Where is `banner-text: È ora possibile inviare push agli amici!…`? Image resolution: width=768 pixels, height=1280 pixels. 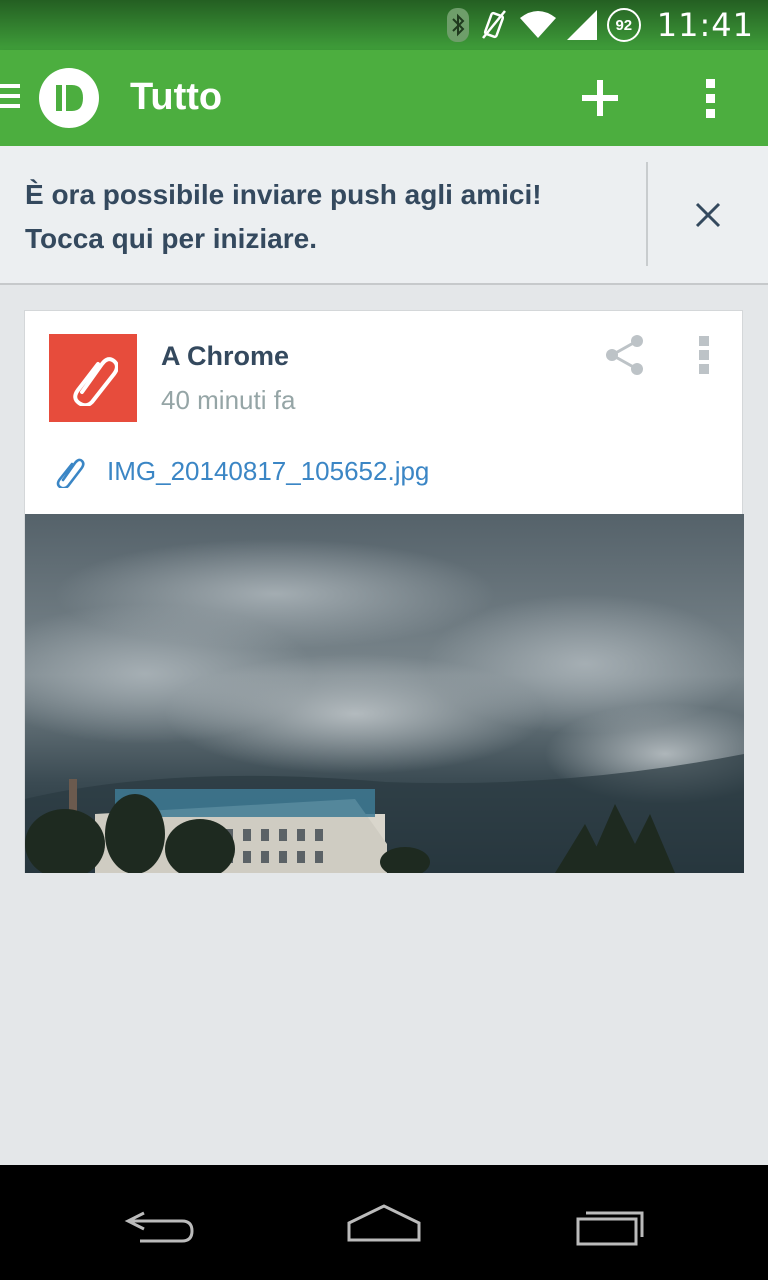
banner-text: È ora possibile inviare push agli amici!… is located at coordinates (320, 217).